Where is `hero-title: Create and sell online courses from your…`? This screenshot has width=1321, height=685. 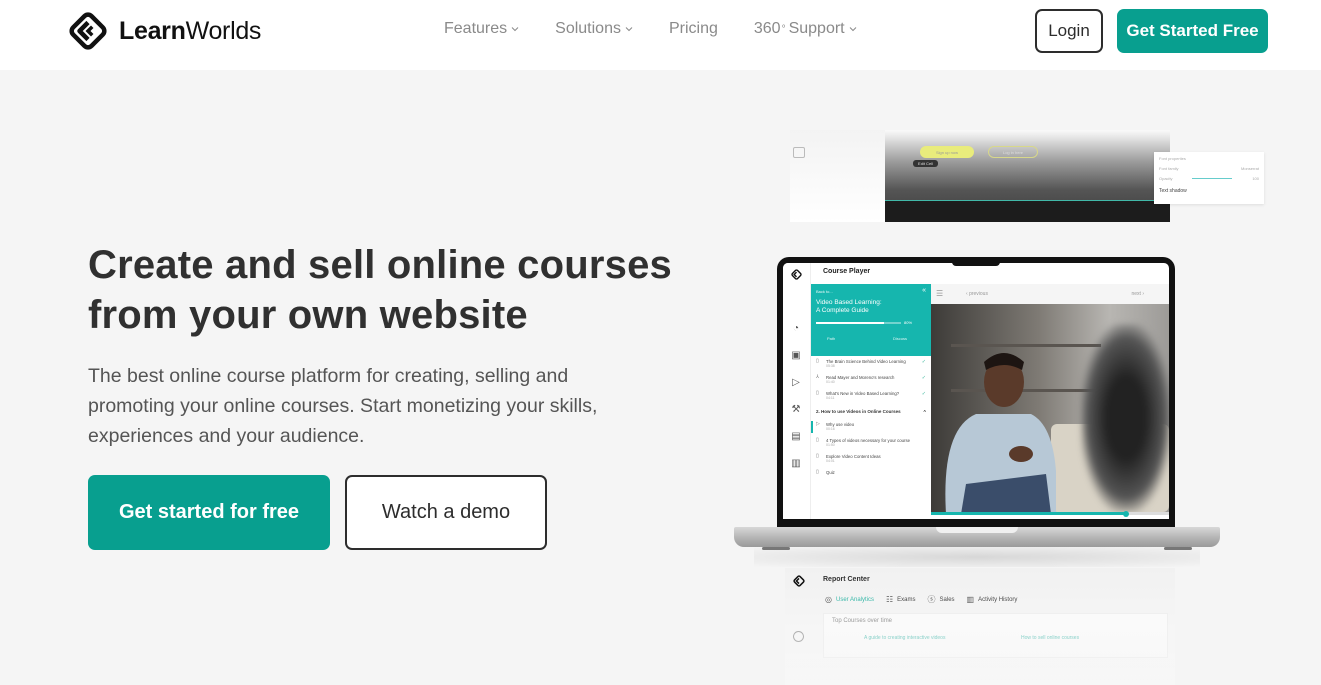 hero-title: Create and sell online courses from your… is located at coordinates (388, 290).